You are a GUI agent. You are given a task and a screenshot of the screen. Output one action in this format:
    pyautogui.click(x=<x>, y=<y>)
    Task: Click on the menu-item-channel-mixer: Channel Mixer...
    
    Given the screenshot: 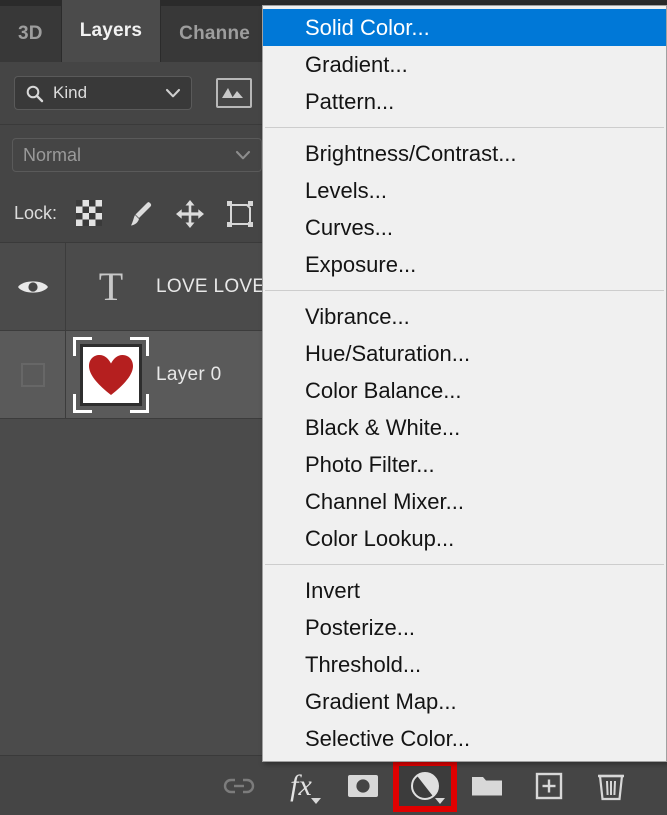 What is the action you would take?
    pyautogui.click(x=464, y=501)
    